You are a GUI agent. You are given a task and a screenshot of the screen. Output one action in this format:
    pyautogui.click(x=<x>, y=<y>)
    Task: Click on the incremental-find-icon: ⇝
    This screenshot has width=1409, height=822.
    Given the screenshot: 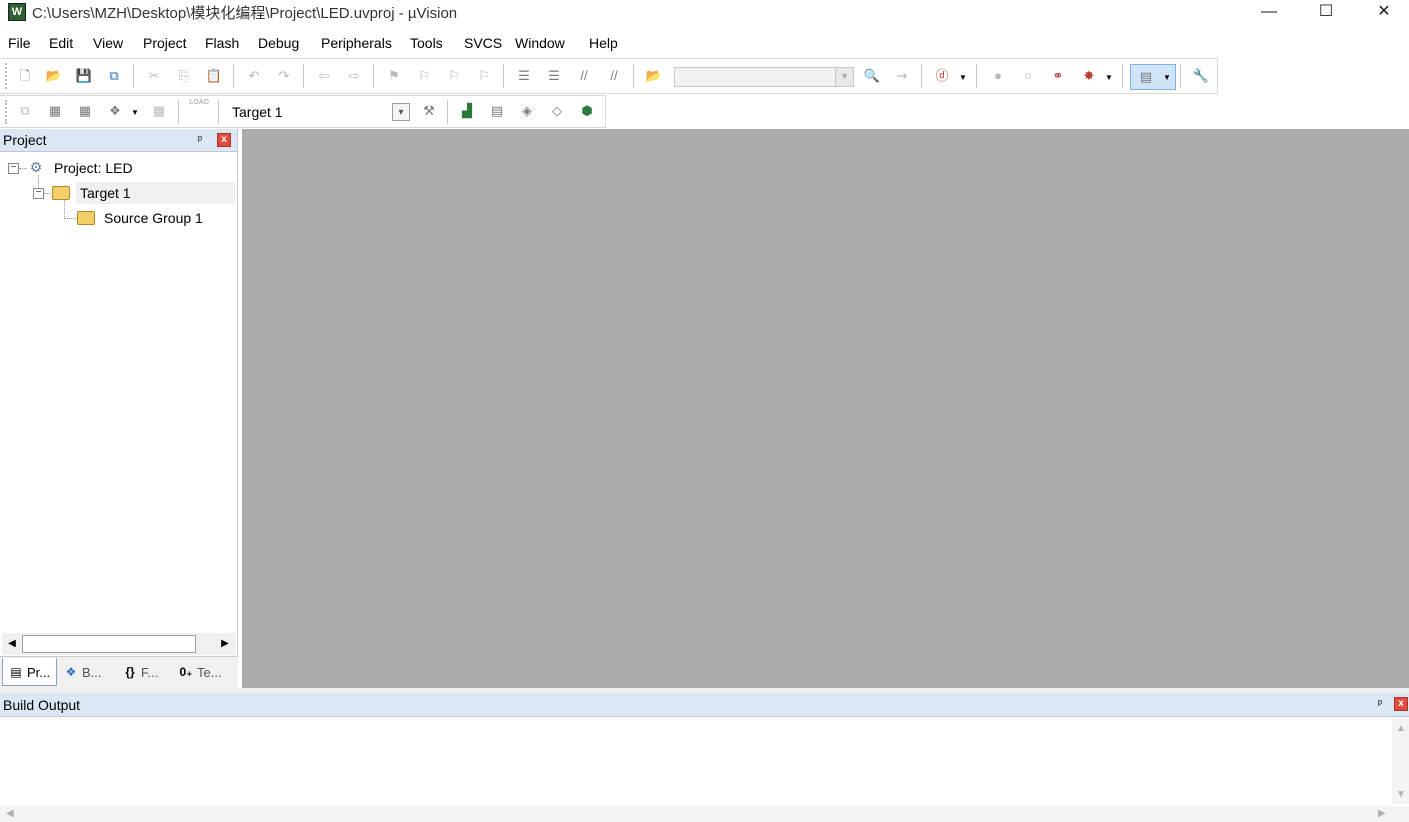 What is the action you would take?
    pyautogui.click(x=902, y=76)
    